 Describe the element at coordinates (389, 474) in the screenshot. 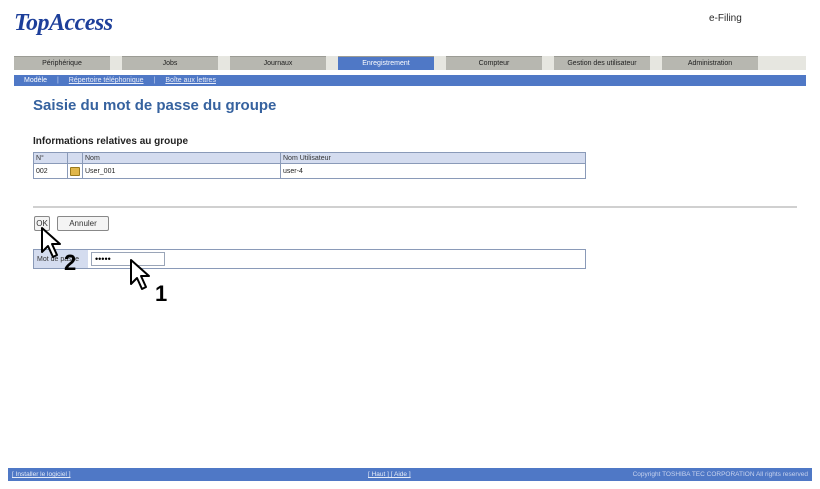

I see `top-help-links: [ Haut ] [ Aide ]` at that location.